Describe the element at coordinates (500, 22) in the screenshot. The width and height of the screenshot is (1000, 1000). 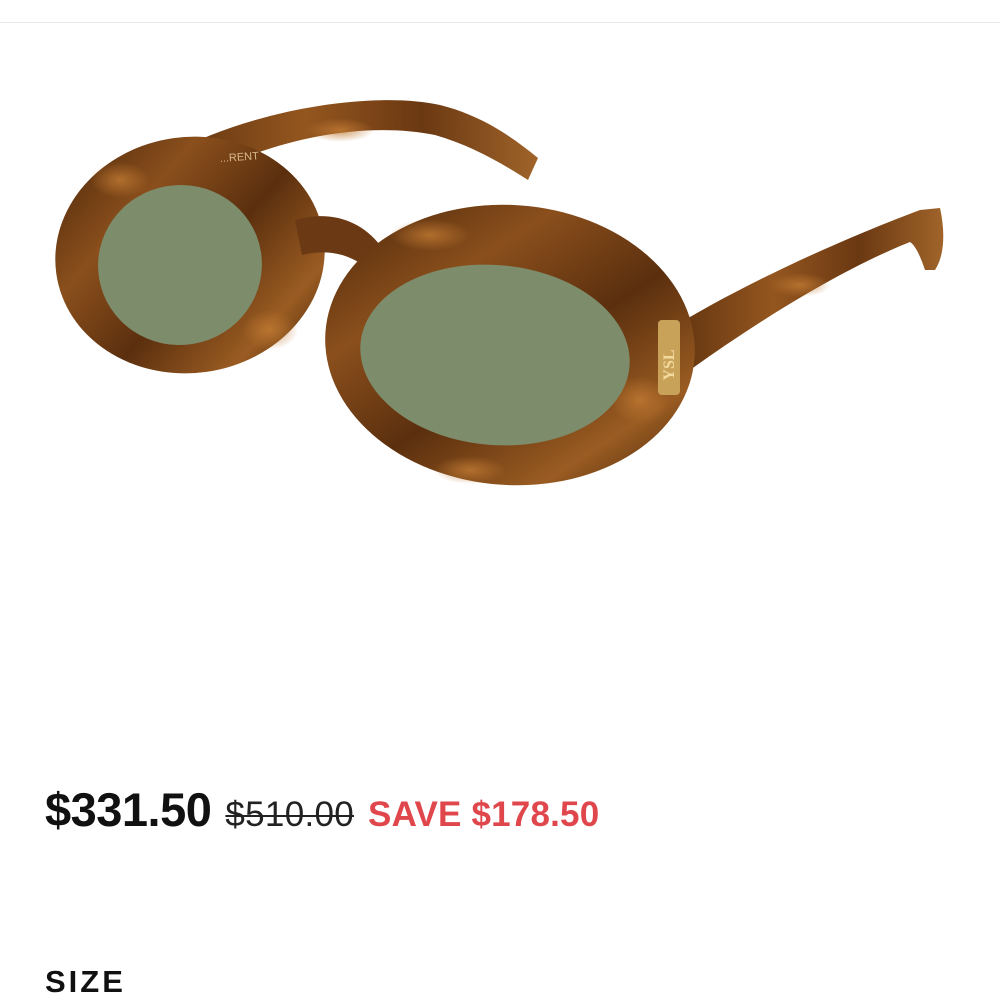
I see `top-divider` at that location.